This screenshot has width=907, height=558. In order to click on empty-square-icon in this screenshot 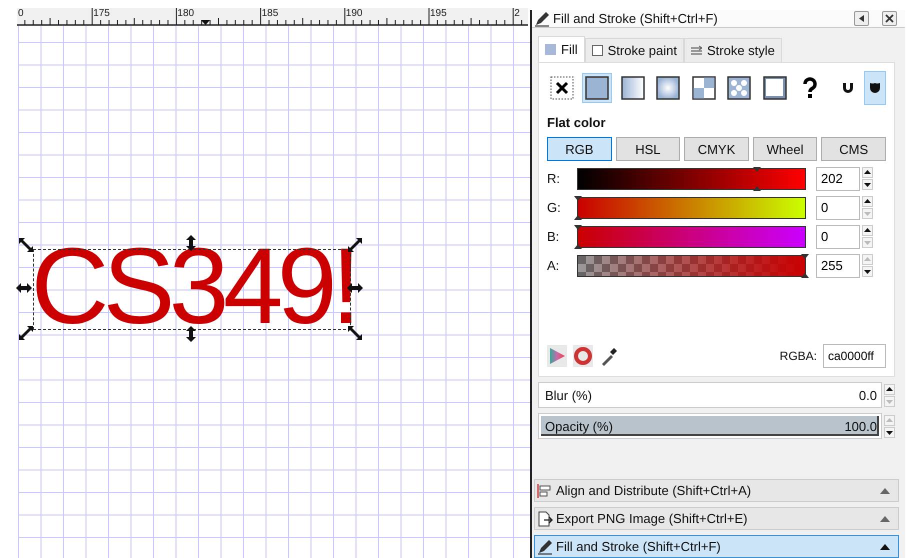, I will do `click(597, 50)`.